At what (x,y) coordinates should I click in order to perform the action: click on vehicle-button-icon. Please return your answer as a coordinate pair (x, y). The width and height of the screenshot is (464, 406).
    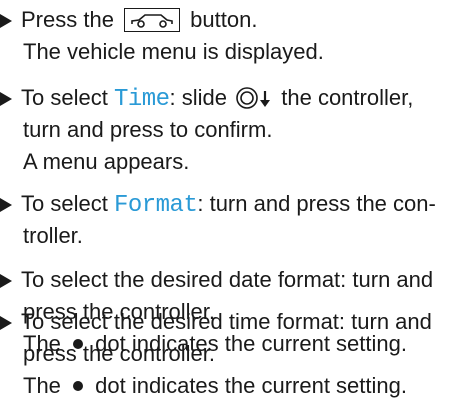
    Looking at the image, I should click on (152, 20).